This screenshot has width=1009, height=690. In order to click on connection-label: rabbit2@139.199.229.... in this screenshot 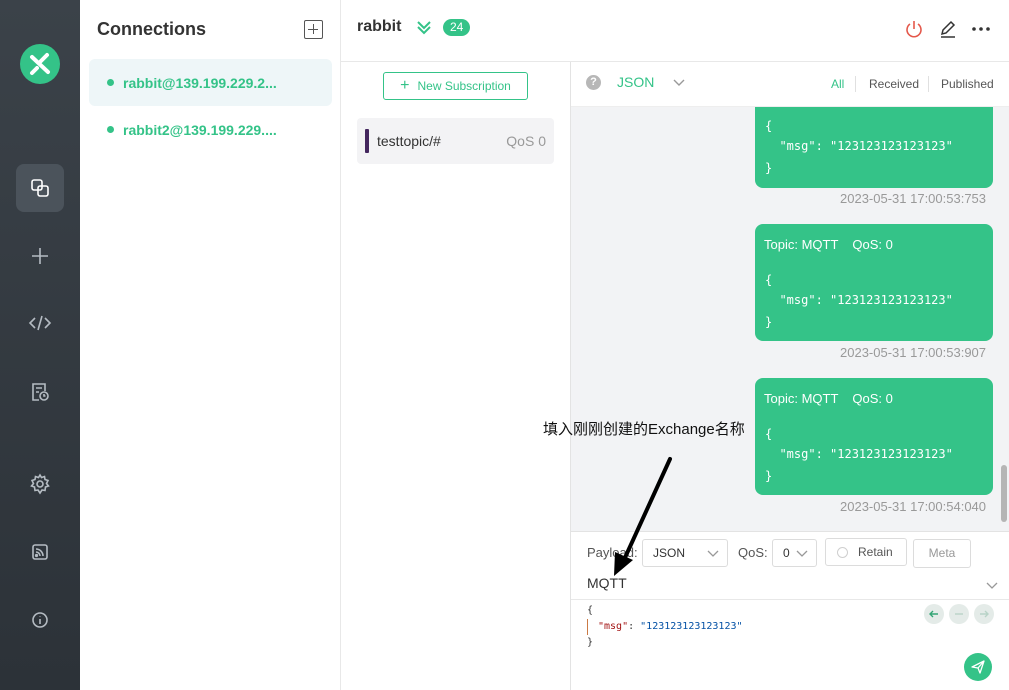, I will do `click(200, 129)`.